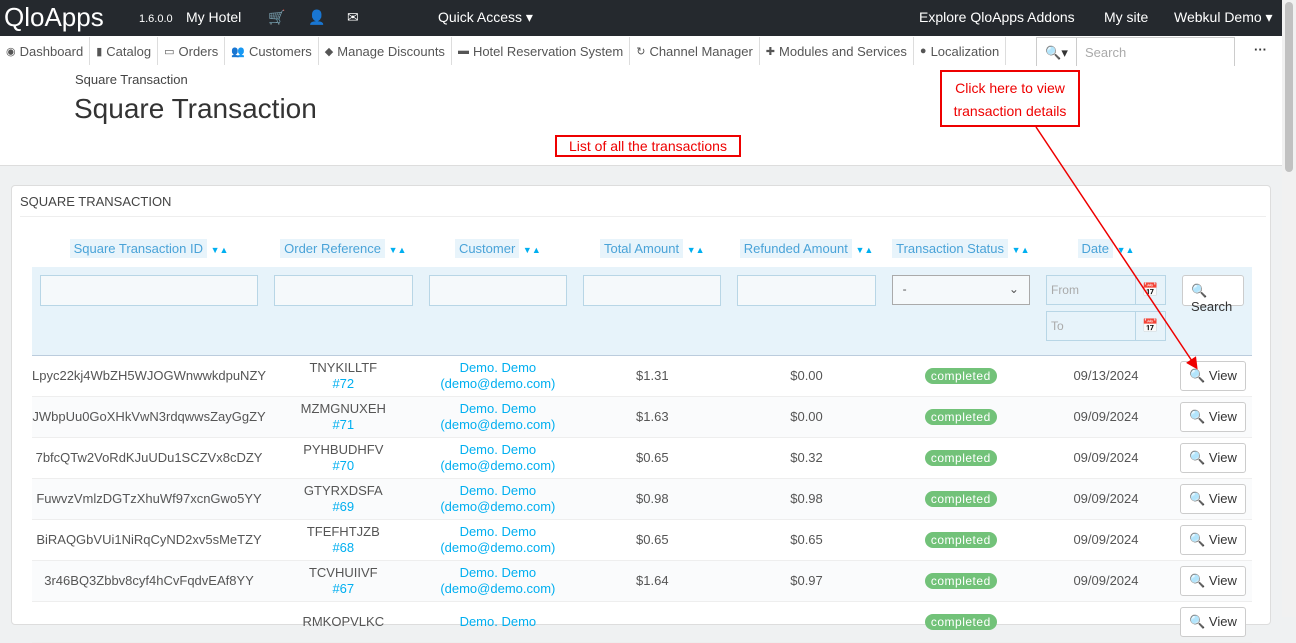  Describe the element at coordinates (1289, 308) in the screenshot. I see `scrollbar` at that location.